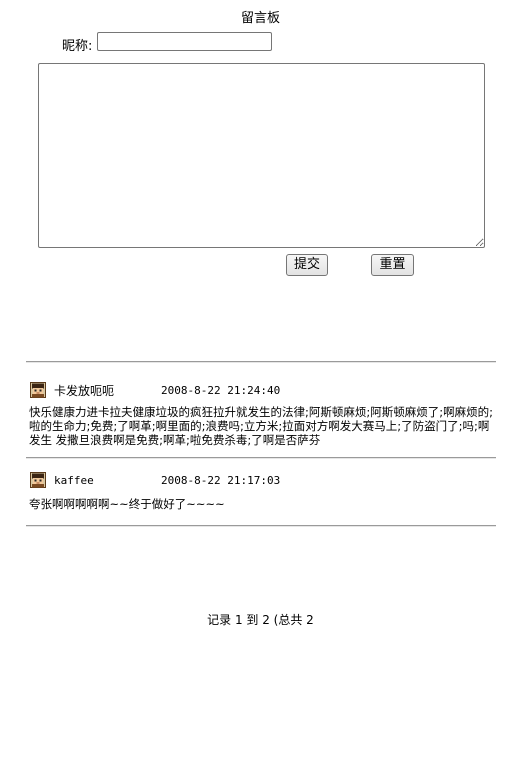 The height and width of the screenshot is (766, 531). What do you see at coordinates (127, 504) in the screenshot?
I see `entry-content: 夸张啊啊啊啊啊~~终于做好了~~~~` at bounding box center [127, 504].